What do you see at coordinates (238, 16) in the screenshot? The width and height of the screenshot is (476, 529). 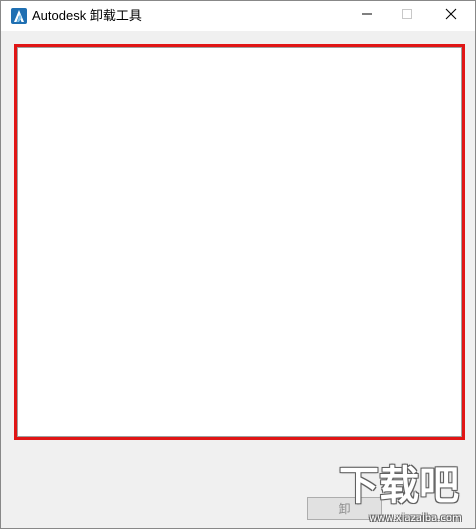 I see `title-bar: Autodesk 卸载工具` at bounding box center [238, 16].